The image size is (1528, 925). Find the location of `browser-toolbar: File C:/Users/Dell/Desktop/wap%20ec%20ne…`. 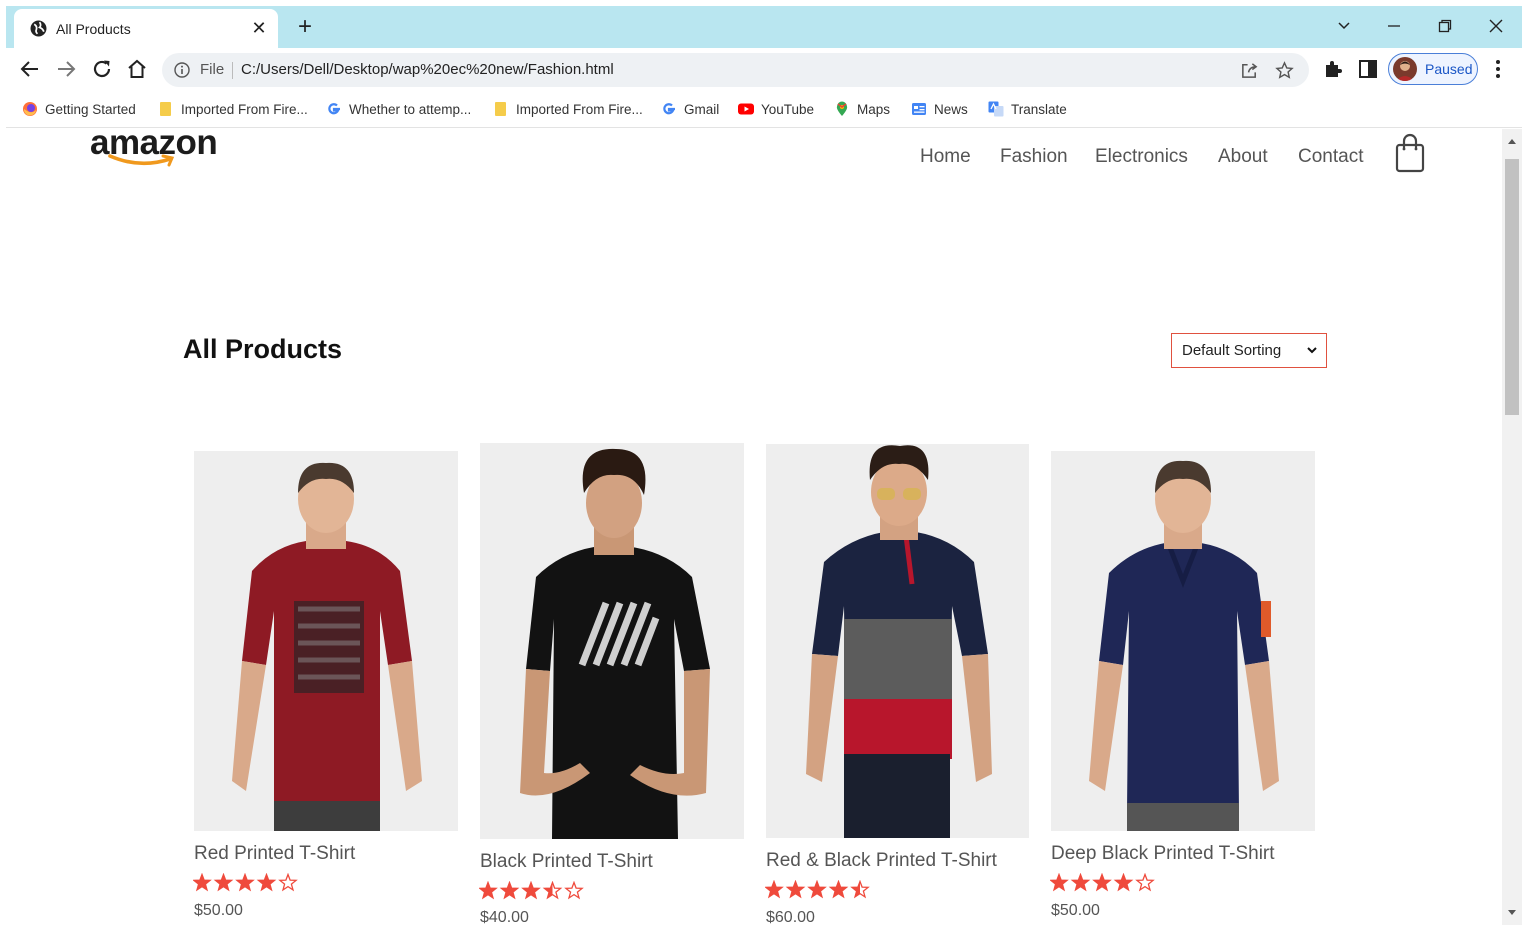

browser-toolbar: File C:/Users/Dell/Desktop/wap%20ec%20ne… is located at coordinates (764, 69).